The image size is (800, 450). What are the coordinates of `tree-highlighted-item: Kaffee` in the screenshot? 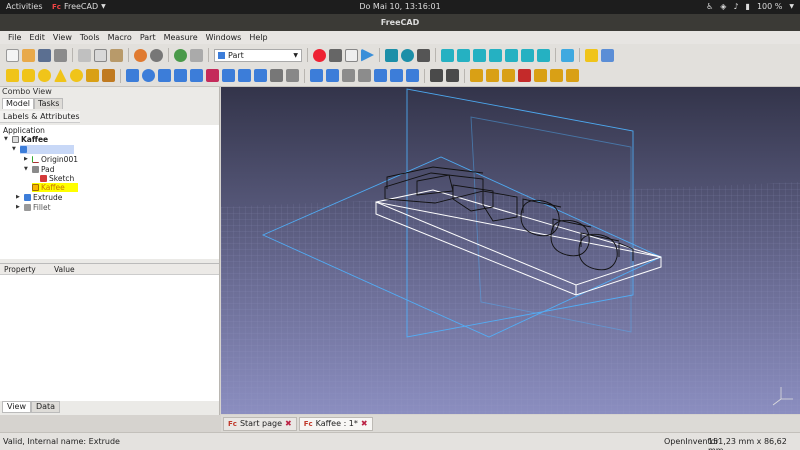 It's located at (55, 187).